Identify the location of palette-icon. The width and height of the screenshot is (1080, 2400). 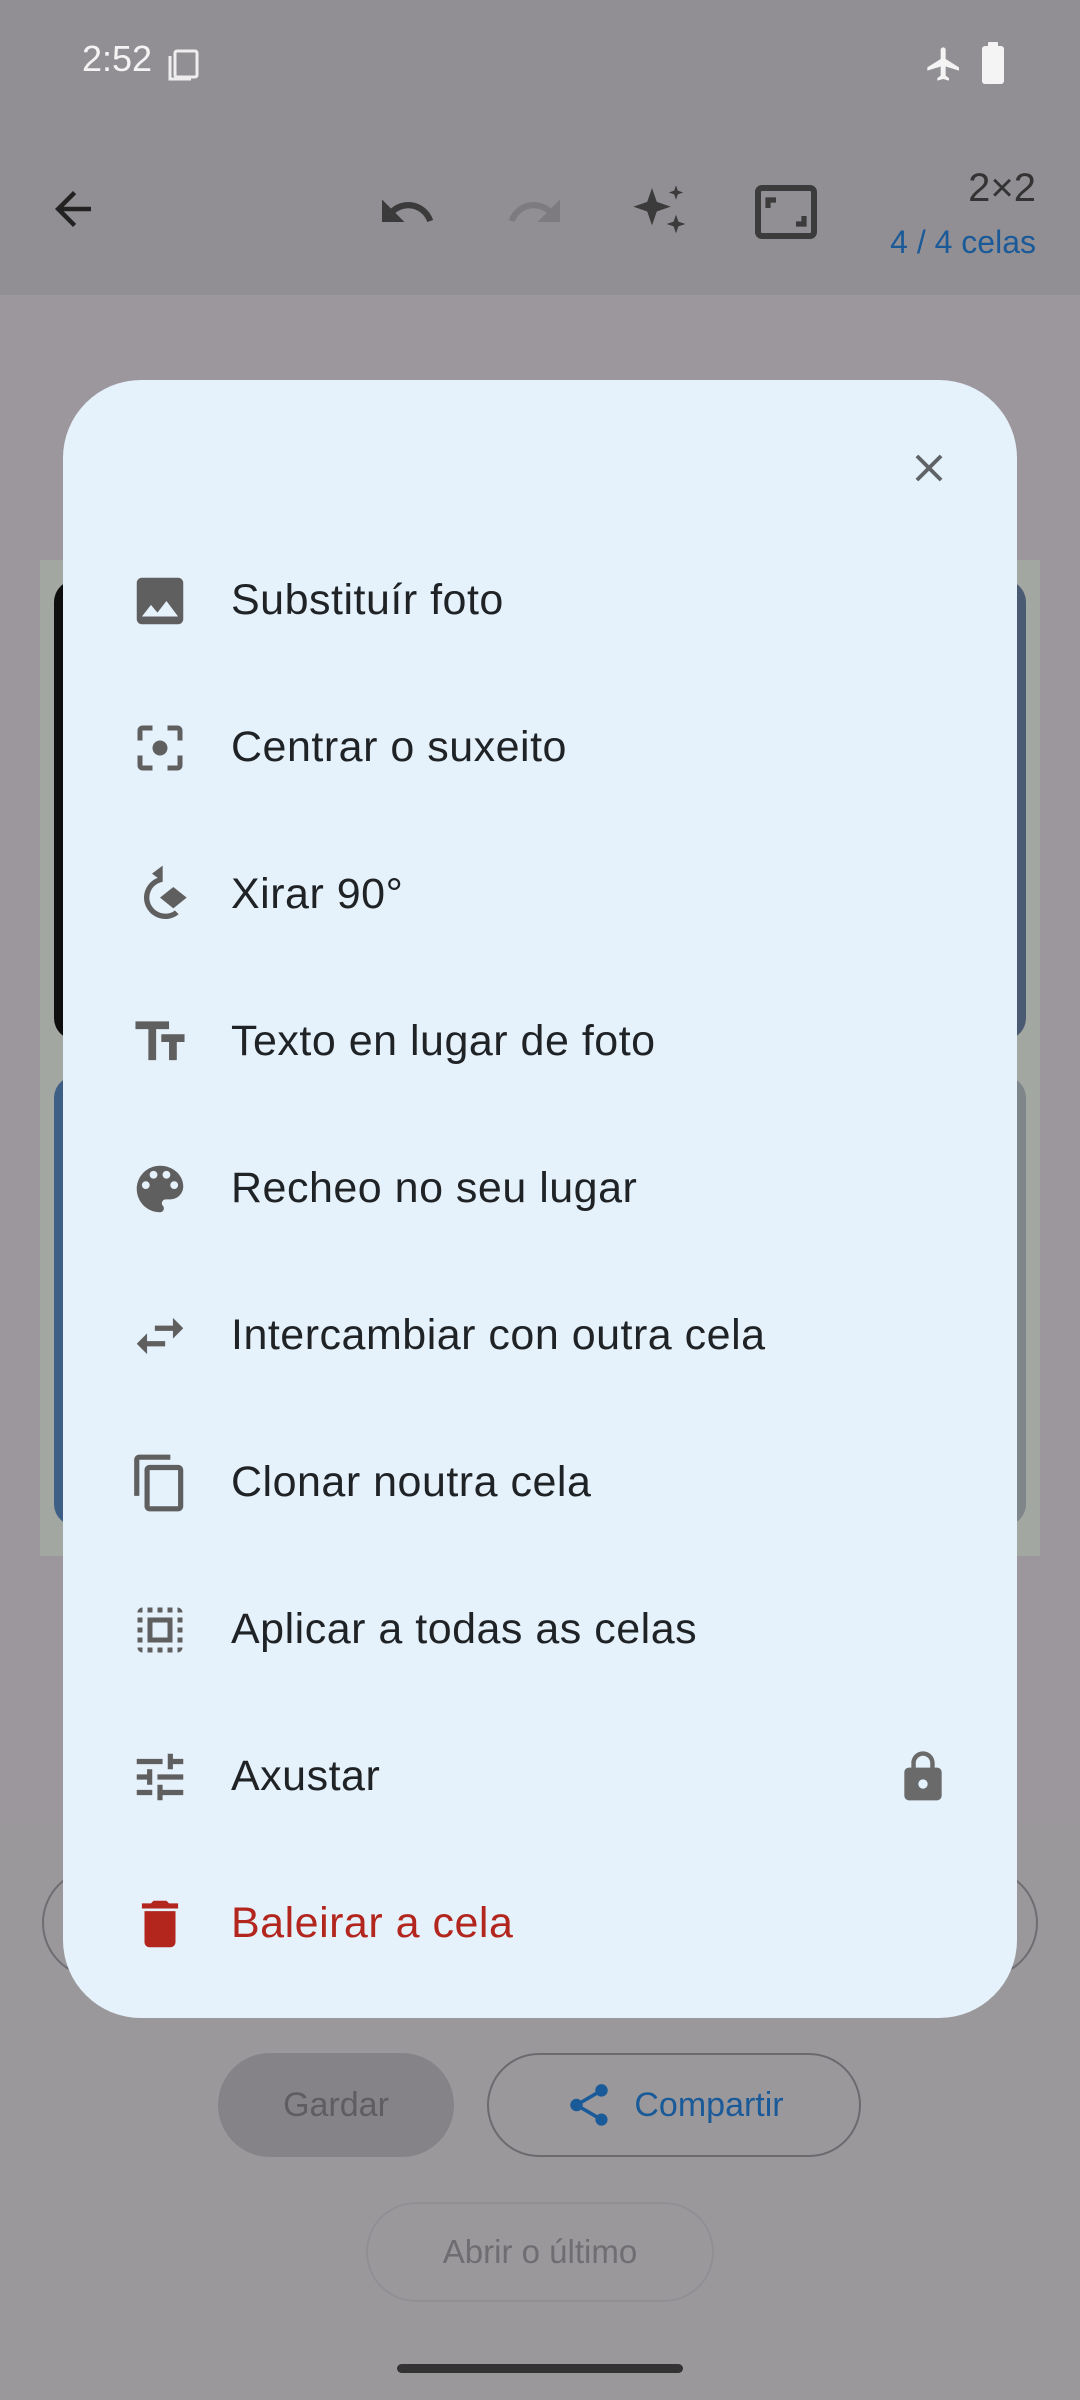
(160, 1189).